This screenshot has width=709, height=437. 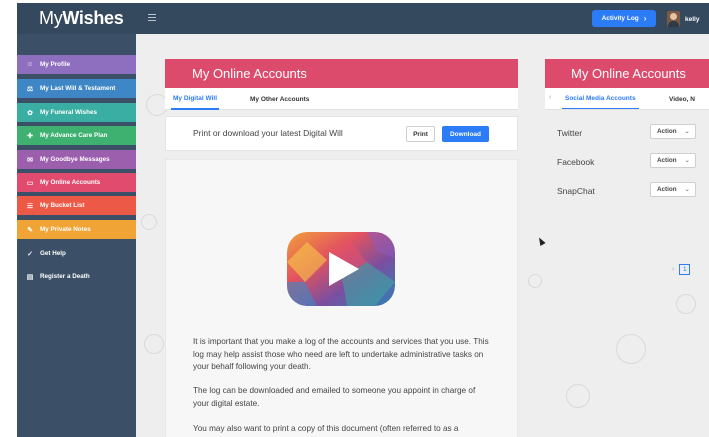 What do you see at coordinates (30, 136) in the screenshot?
I see `medical-cross-icon: ✚` at bounding box center [30, 136].